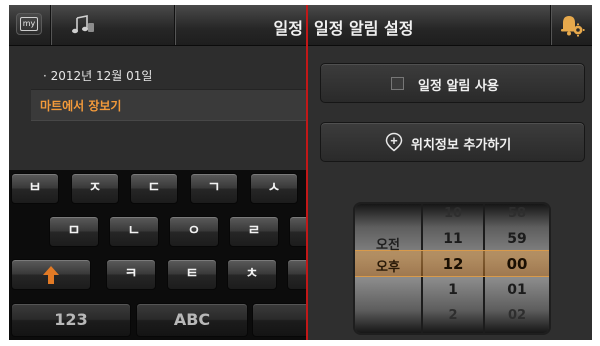  I want to click on shift-key, so click(51, 274).